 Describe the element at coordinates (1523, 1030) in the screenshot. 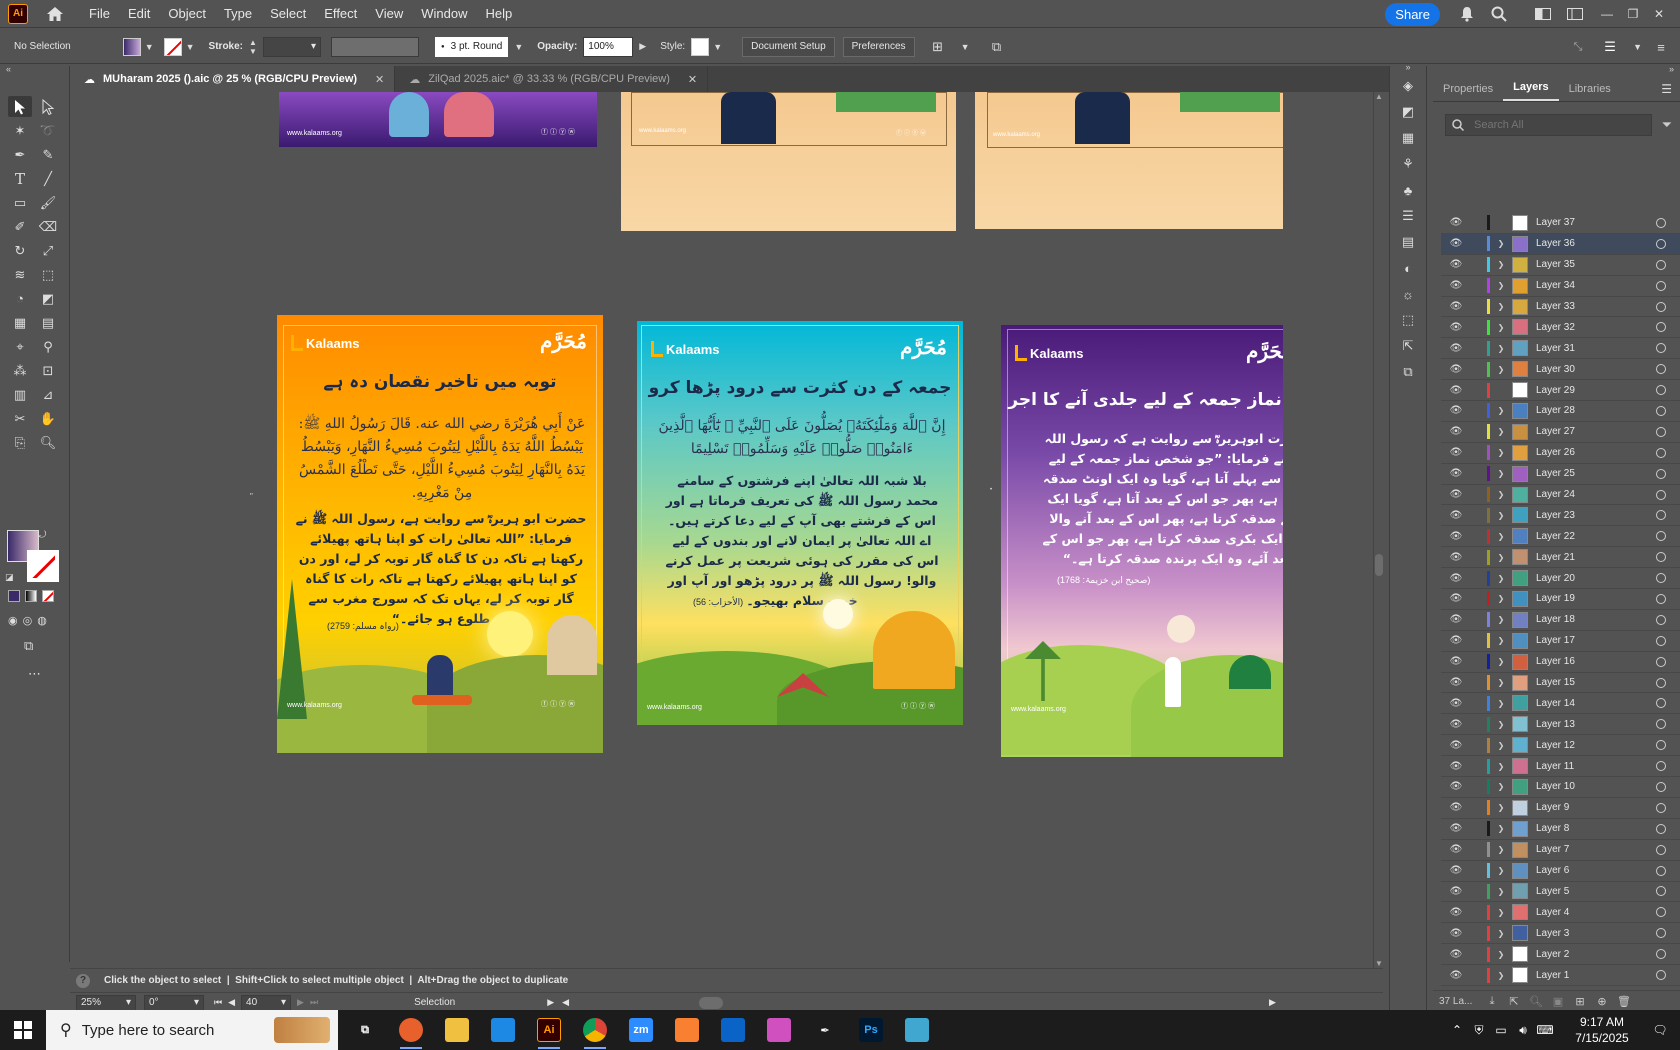

I see `volume-icon: 🔊︎` at that location.